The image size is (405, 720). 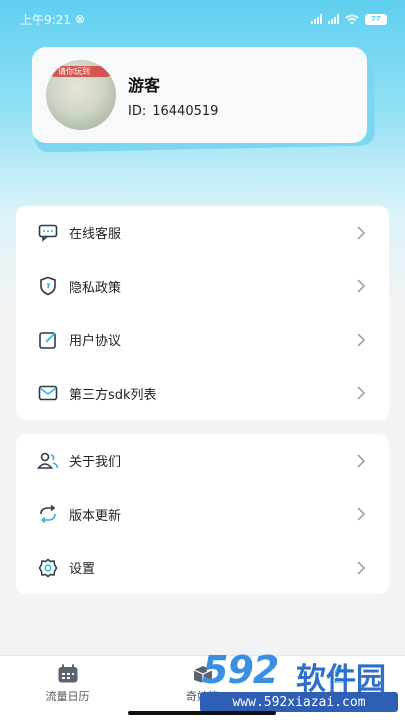 What do you see at coordinates (202, 674) in the screenshot?
I see `box-icon` at bounding box center [202, 674].